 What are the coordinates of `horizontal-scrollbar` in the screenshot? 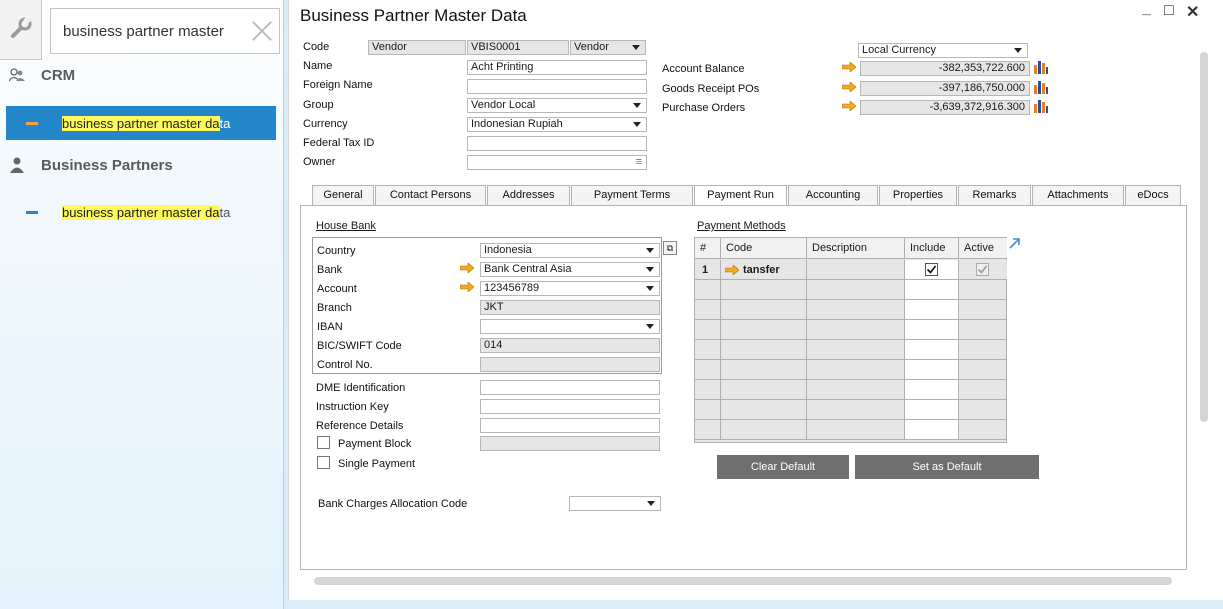 It's located at (743, 581).